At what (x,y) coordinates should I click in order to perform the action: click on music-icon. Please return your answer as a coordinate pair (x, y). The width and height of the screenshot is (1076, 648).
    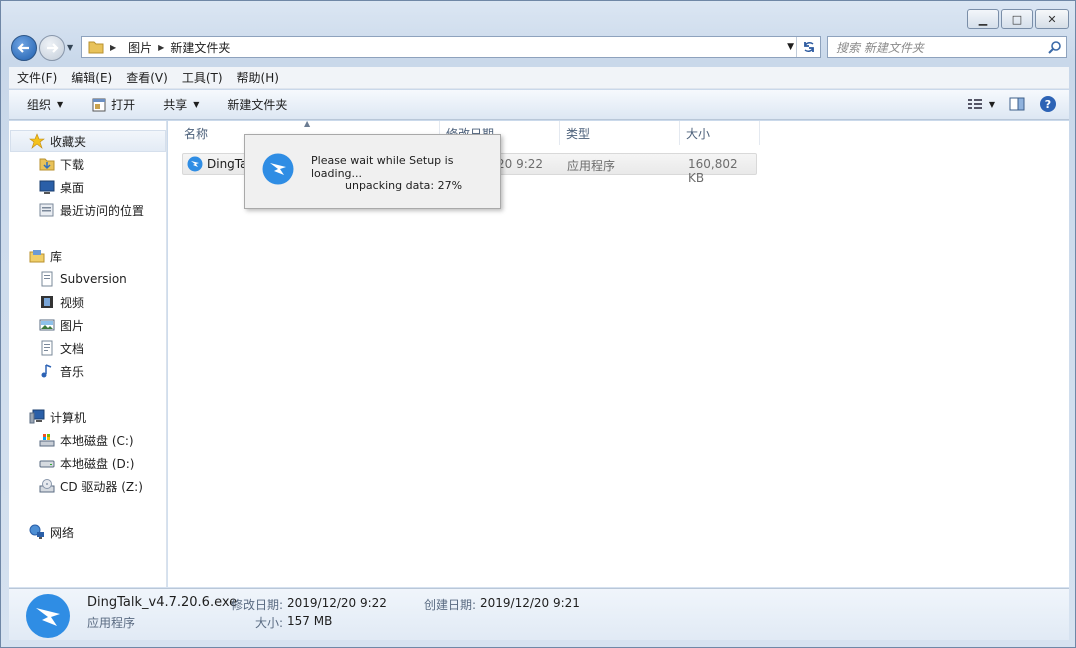
    Looking at the image, I should click on (46, 371).